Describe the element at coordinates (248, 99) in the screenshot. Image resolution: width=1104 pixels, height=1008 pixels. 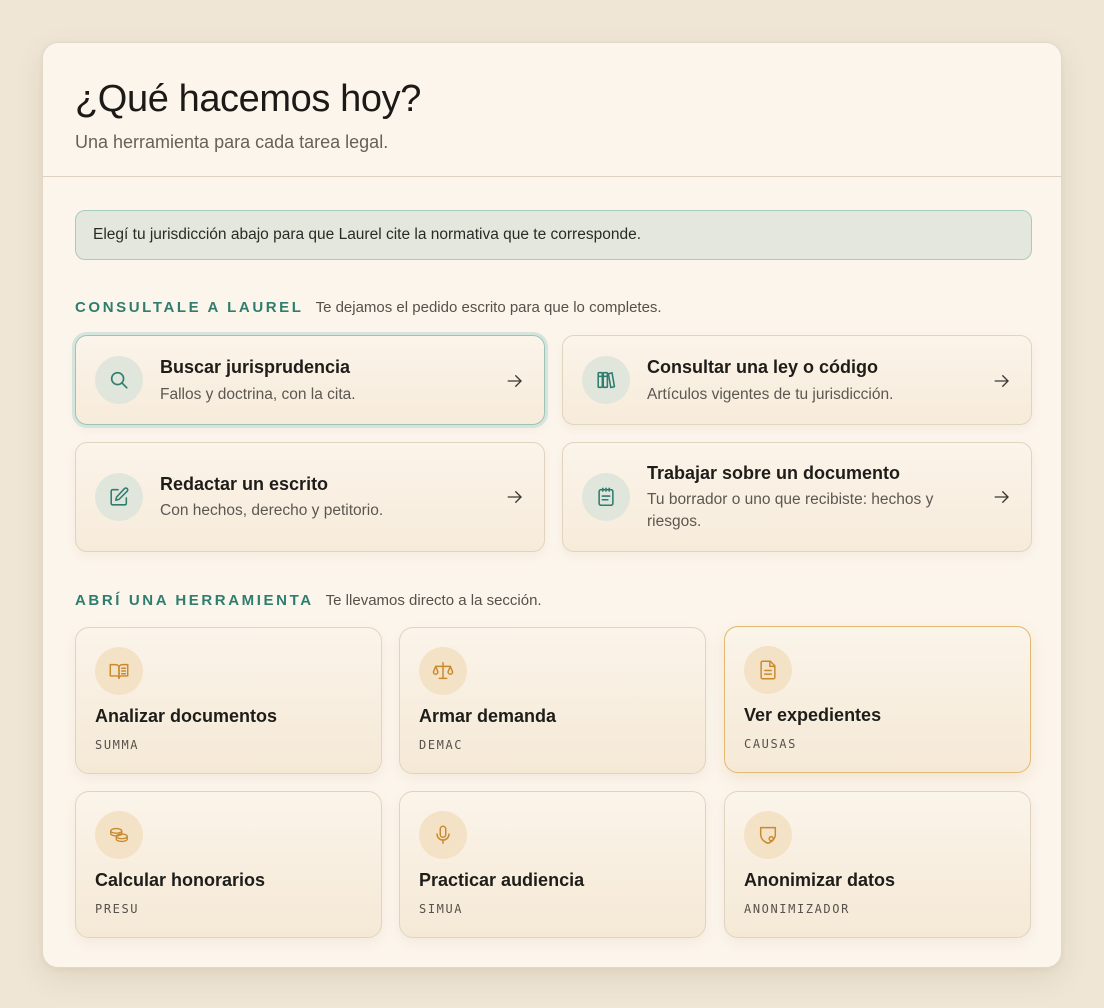
I see `page-title: ¿Qué hacemos hoy?` at that location.